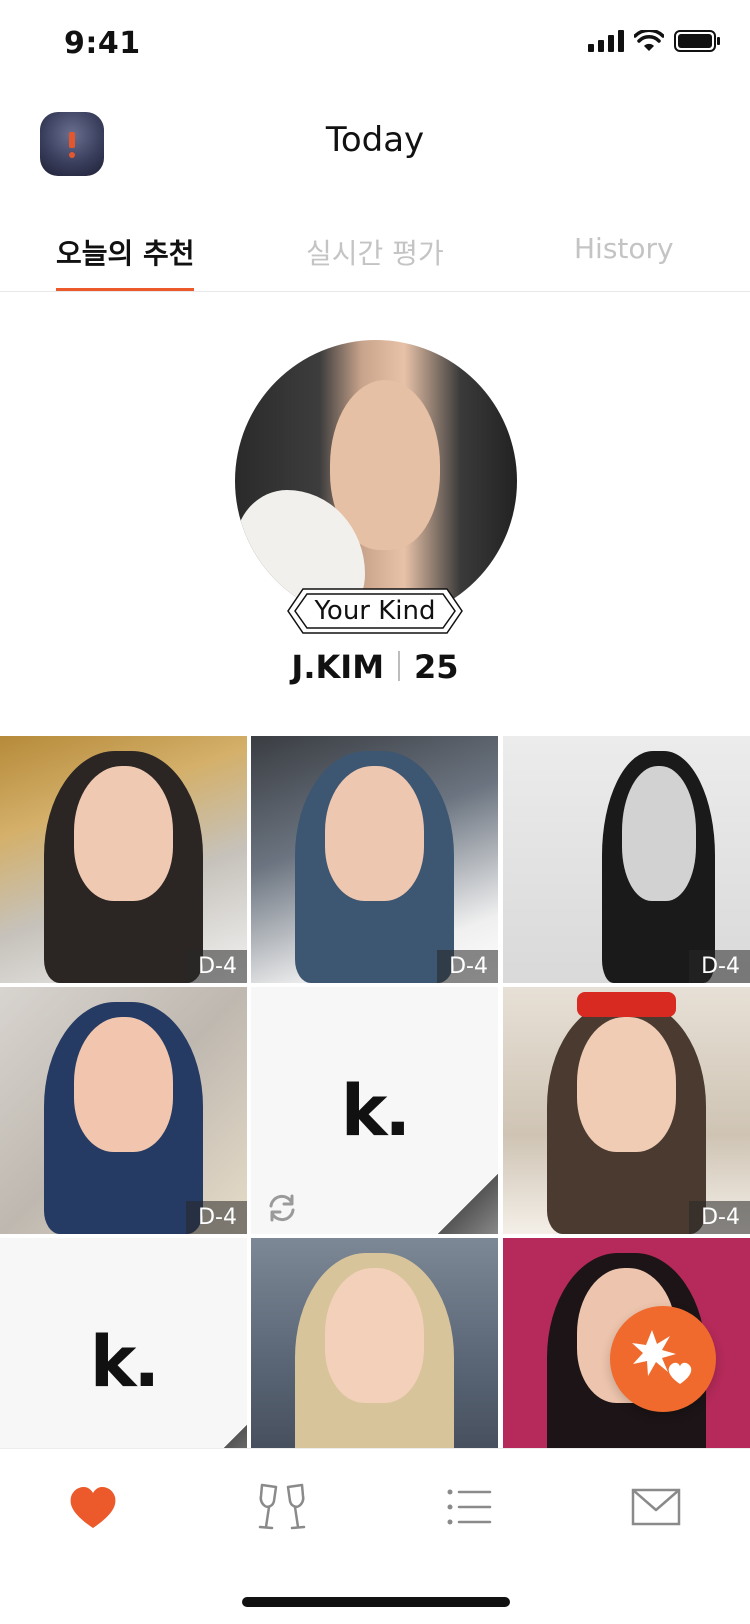  Describe the element at coordinates (374, 1110) in the screenshot. I see `grid-placeholder-1: k.` at that location.